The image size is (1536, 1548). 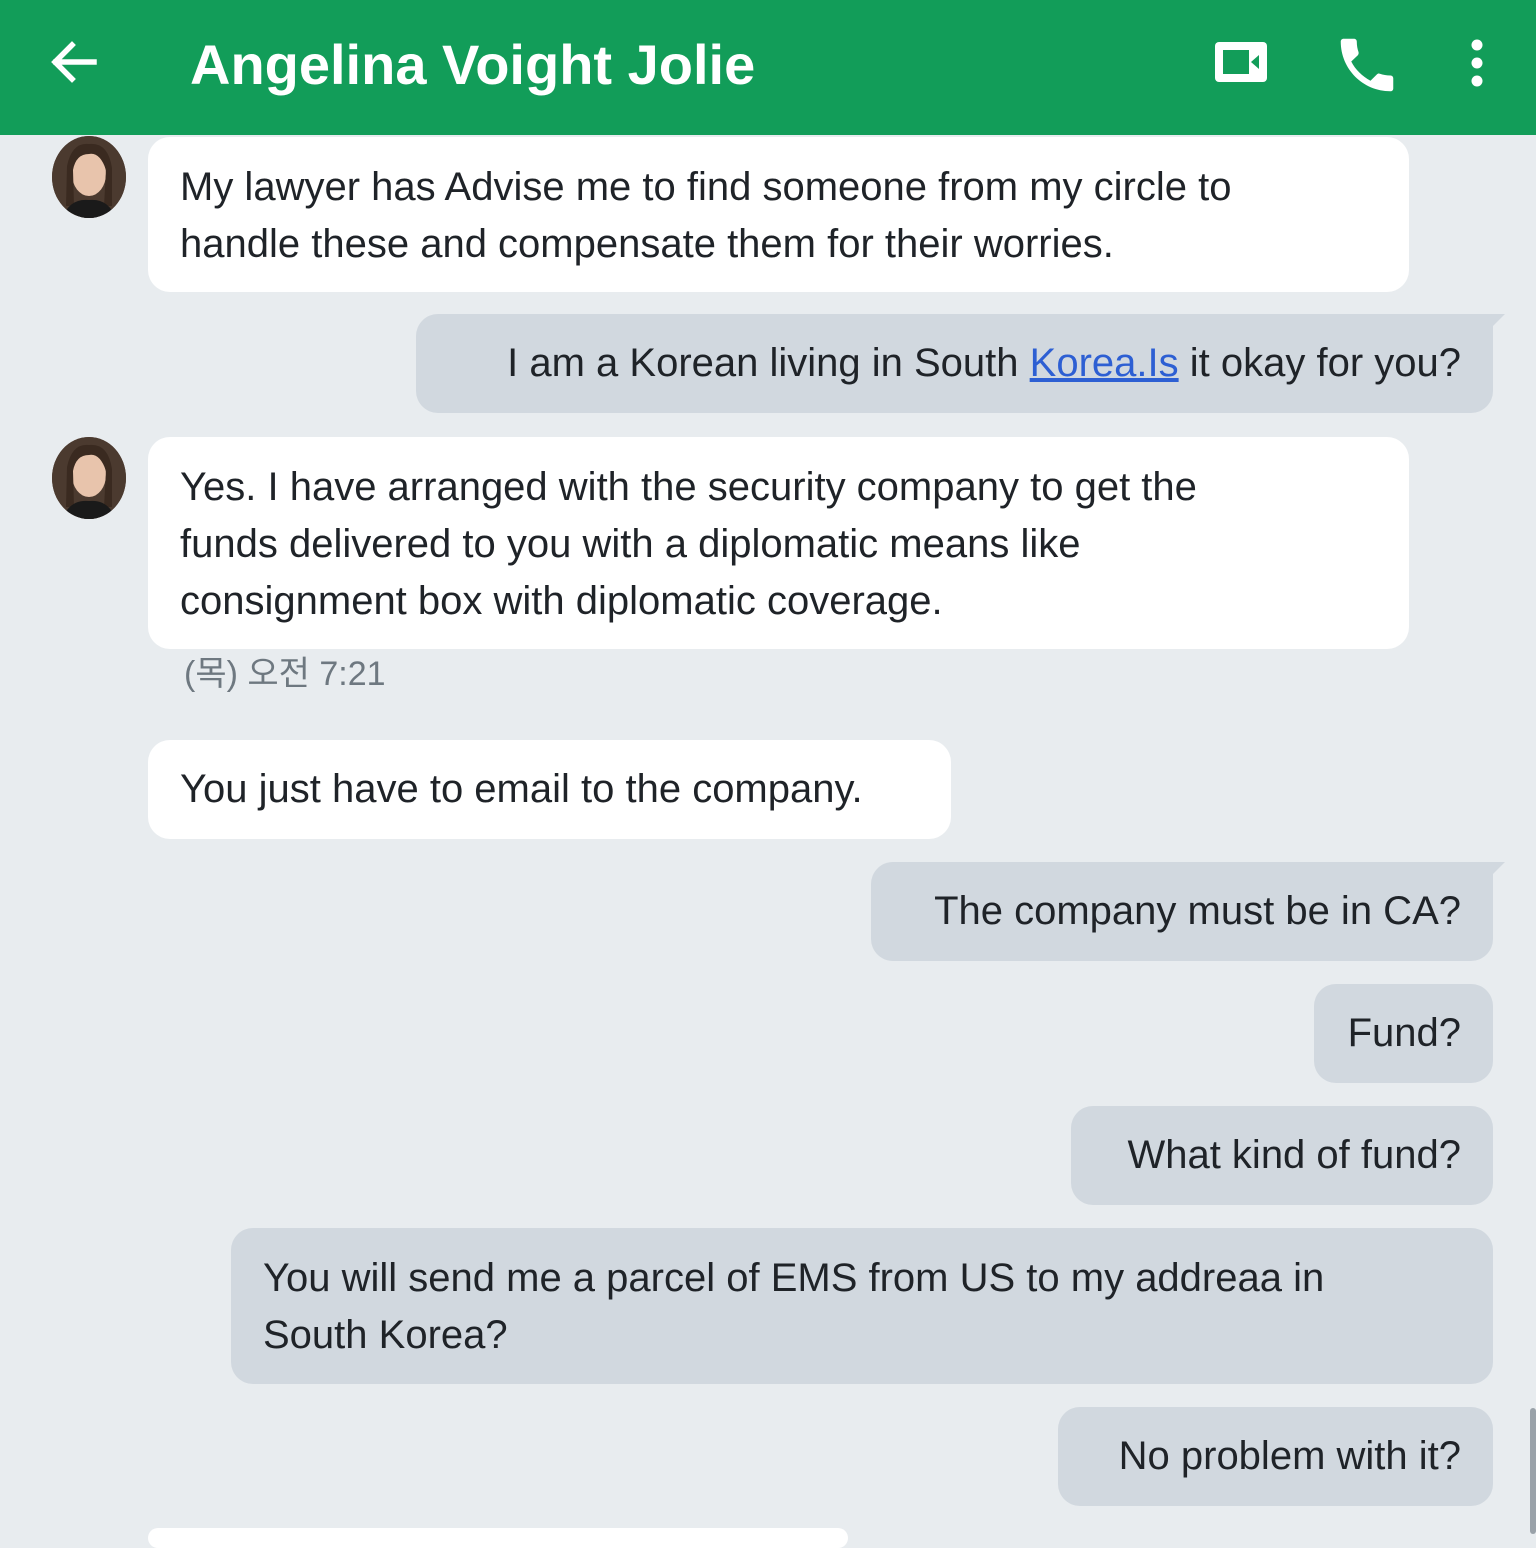 I want to click on message-bubble-incoming: You just have to email to the company., so click(x=549, y=789).